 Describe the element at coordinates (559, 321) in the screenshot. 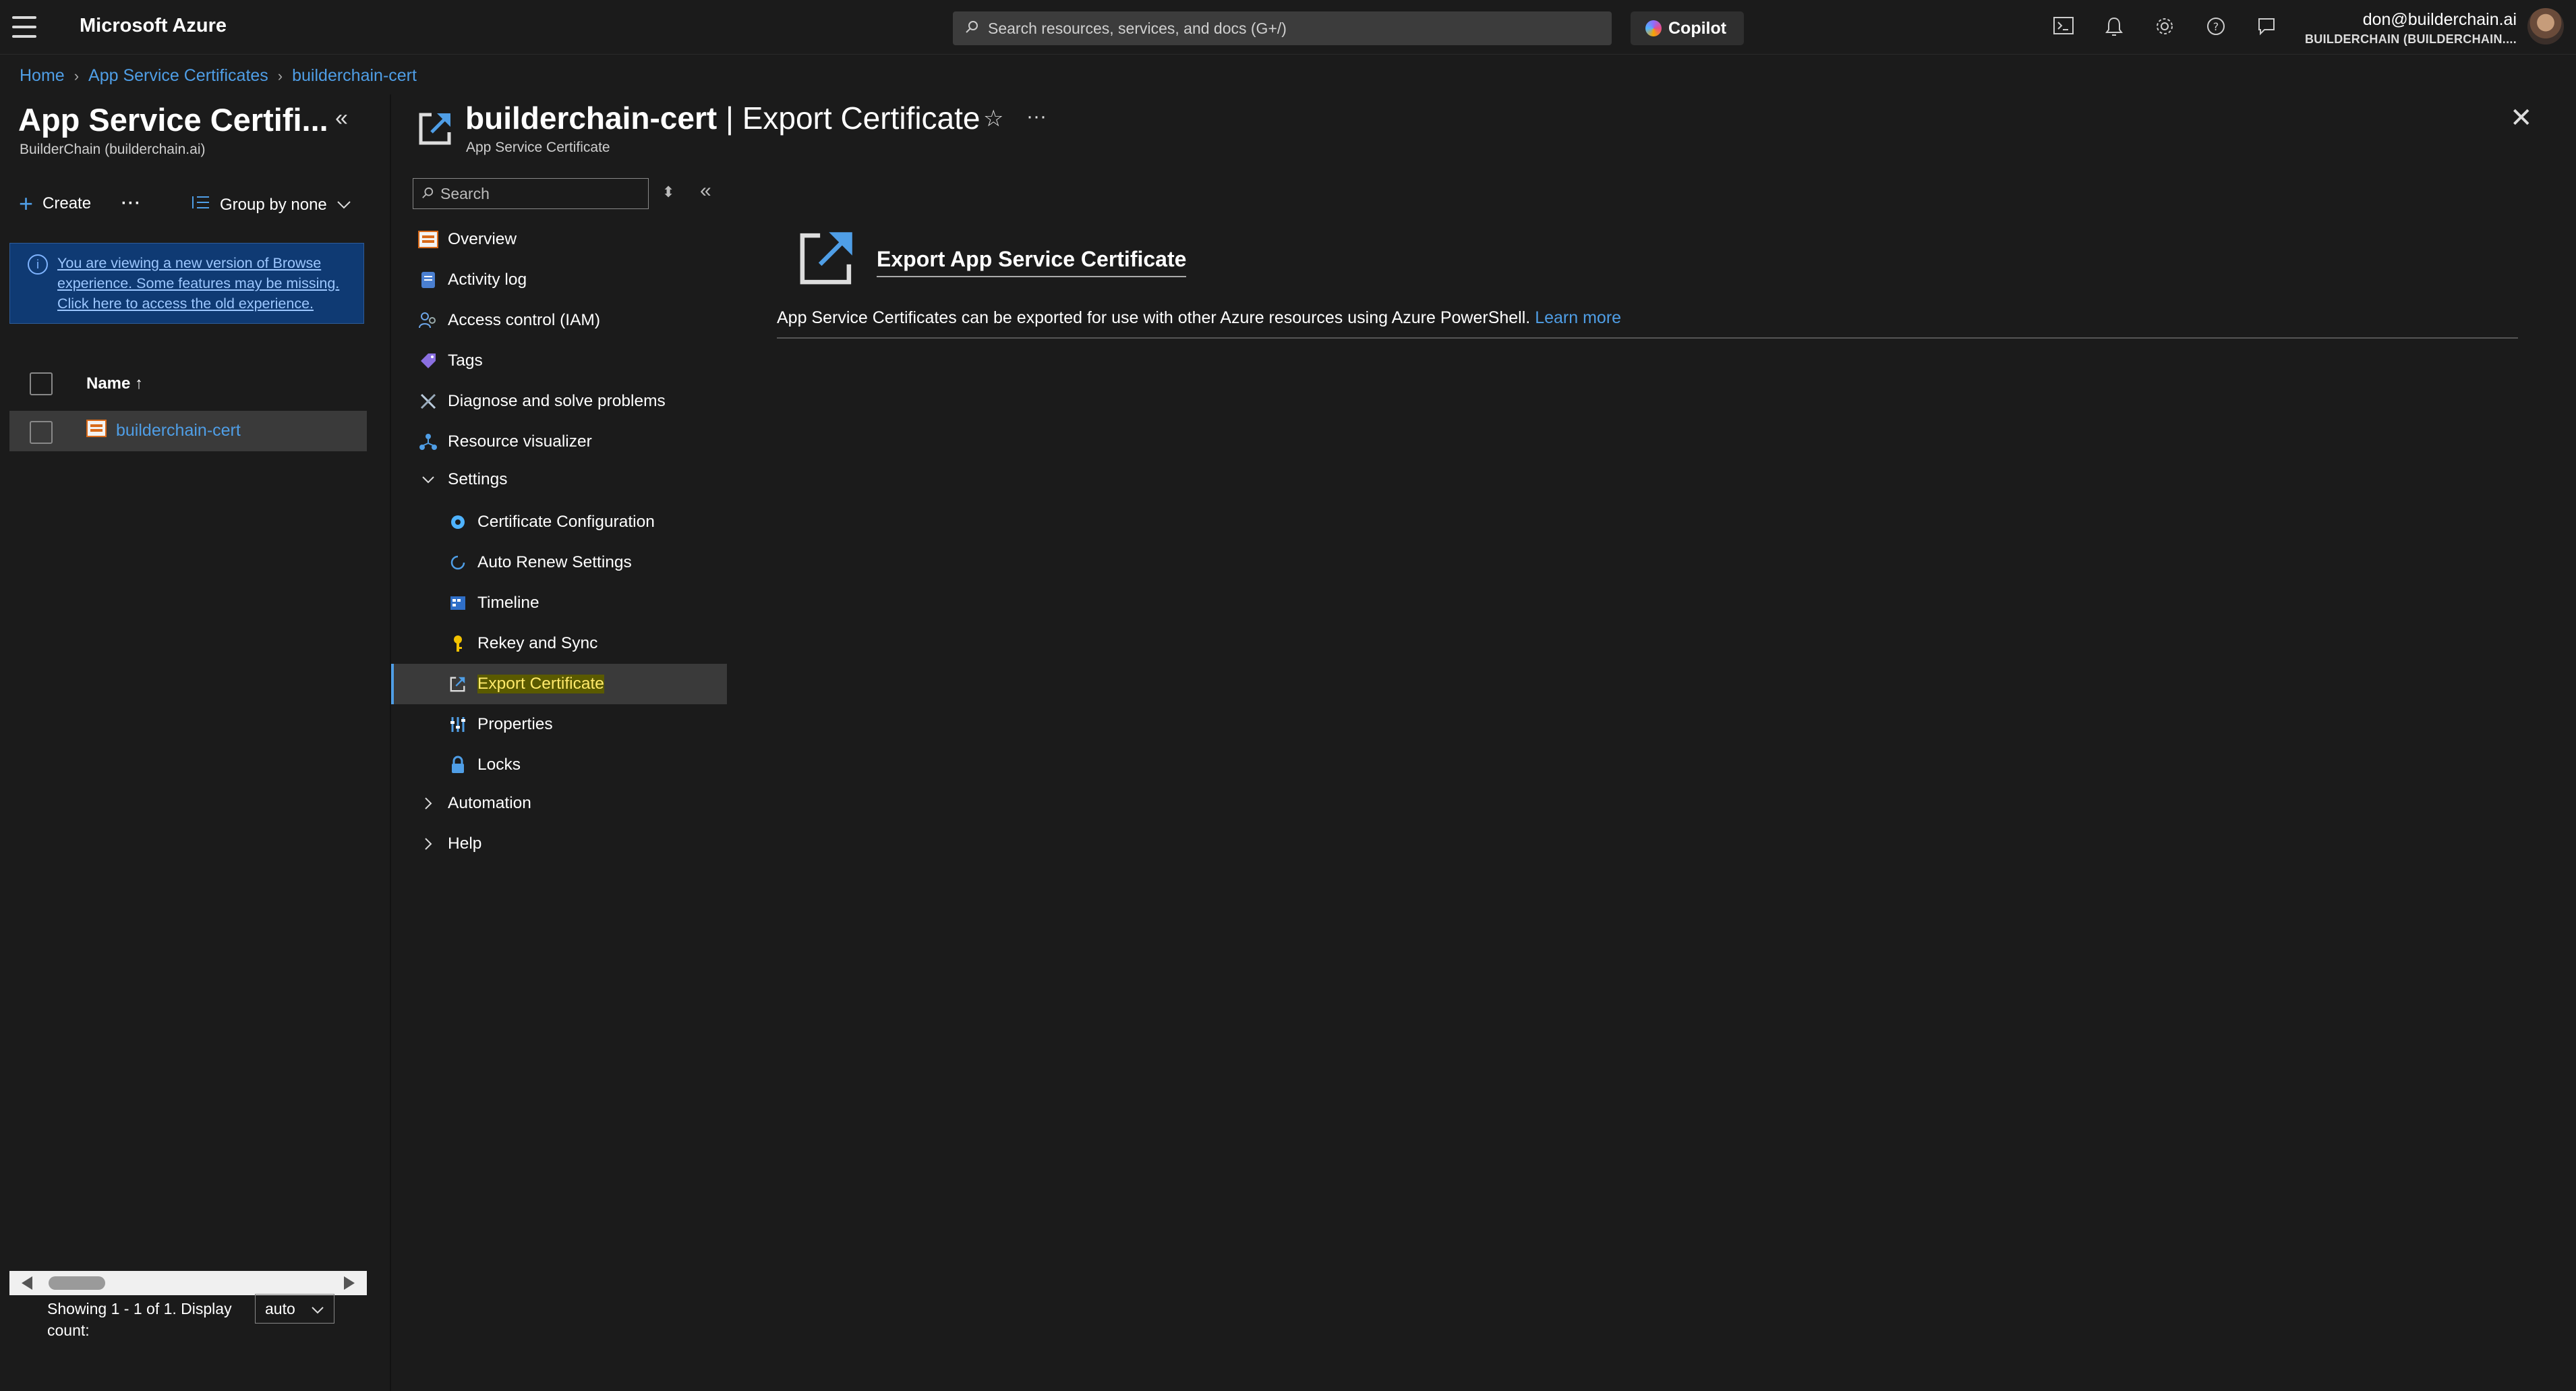

I see `menu-item-access-control: Access control (IAM)` at that location.